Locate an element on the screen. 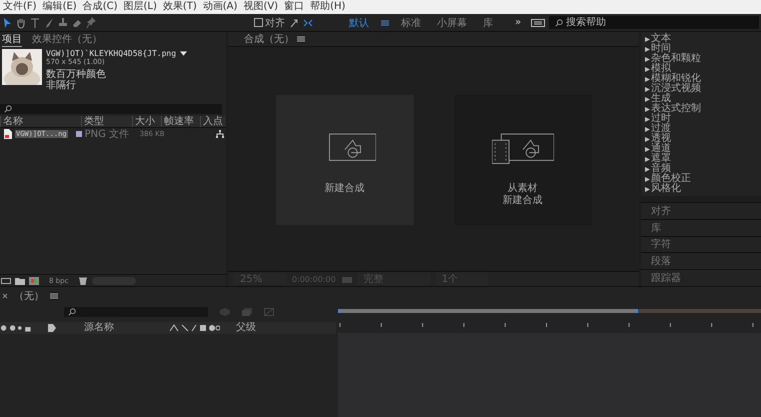 The height and width of the screenshot is (417, 761). effect-category: 过时 is located at coordinates (703, 119).